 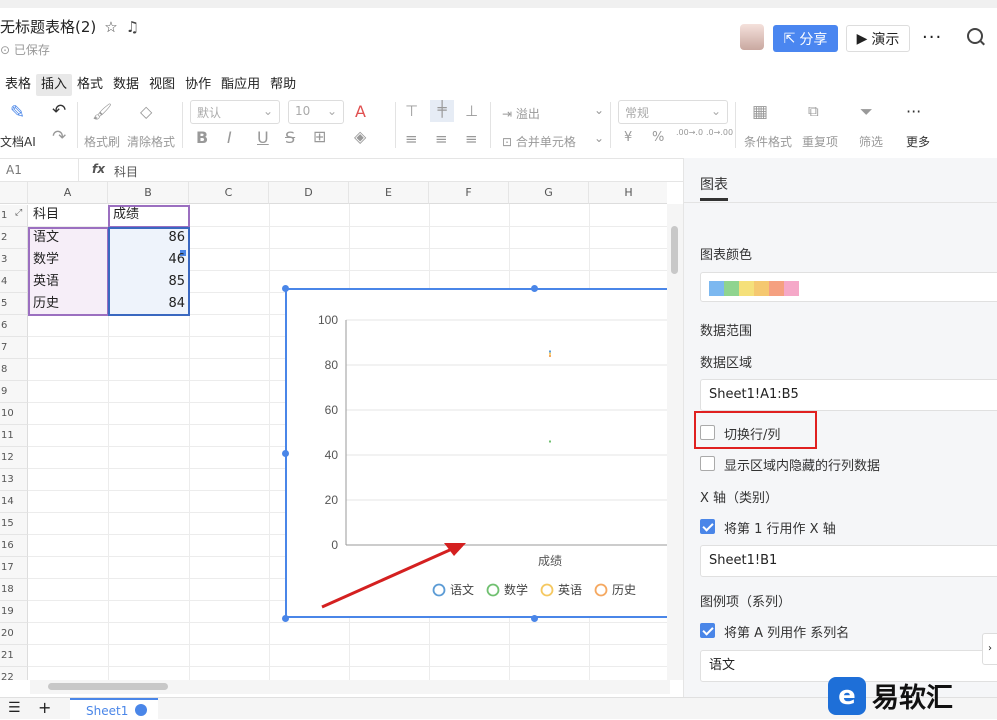 I want to click on divider, so click(x=840, y=202).